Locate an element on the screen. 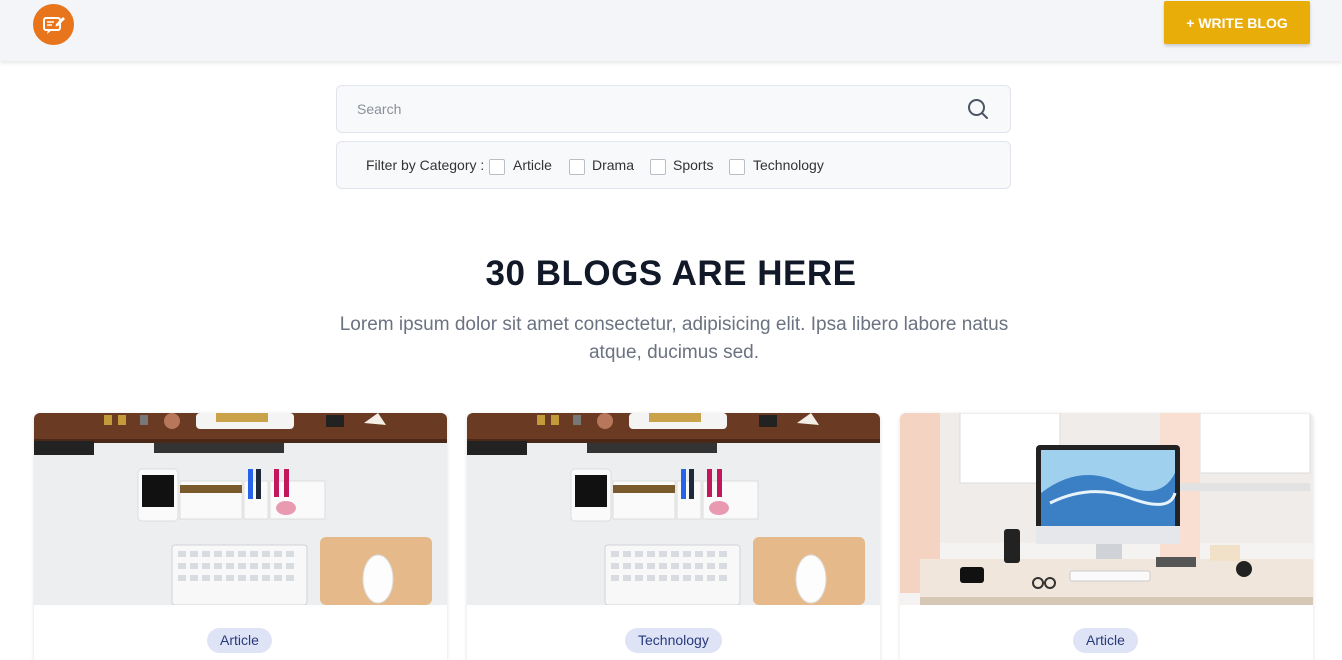 This screenshot has height=660, width=1342. top-navbar: + WRITE BLOG is located at coordinates (671, 30).